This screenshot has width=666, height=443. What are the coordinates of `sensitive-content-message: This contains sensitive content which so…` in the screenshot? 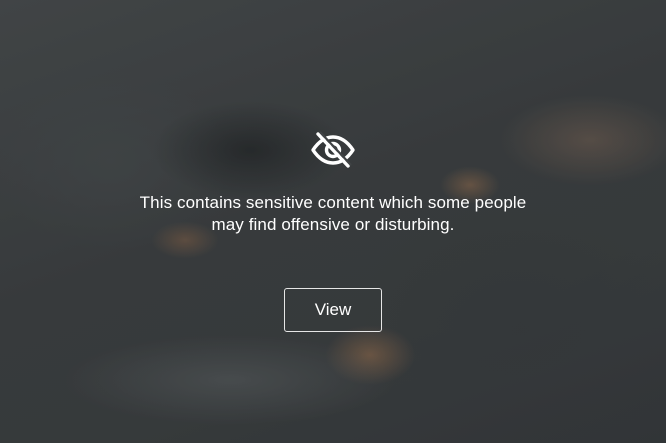 It's located at (333, 213).